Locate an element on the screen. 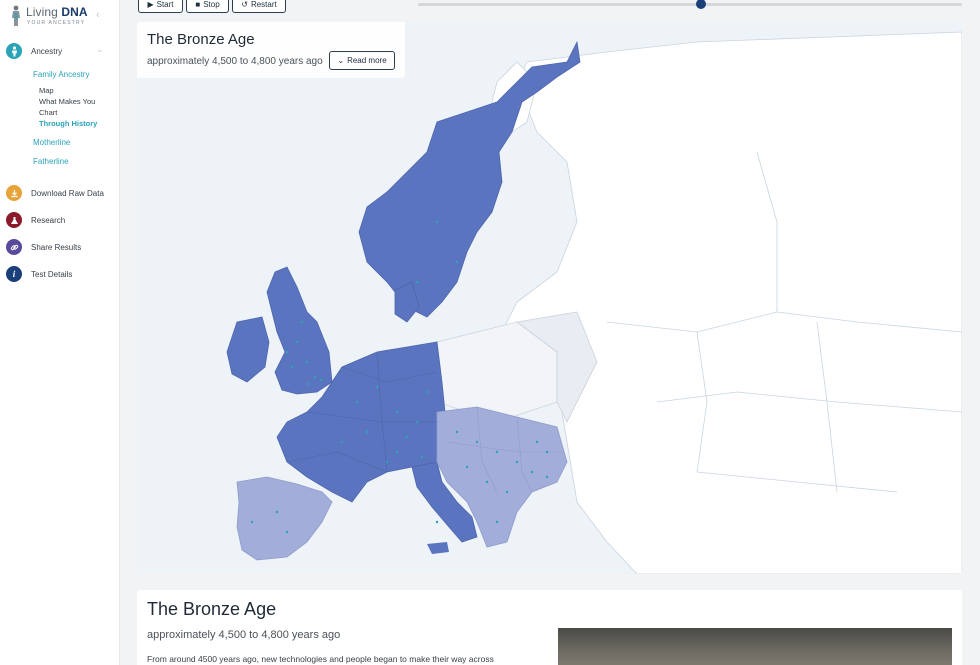 The width and height of the screenshot is (980, 665). restart-button: ↺ Restart is located at coordinates (259, 6).